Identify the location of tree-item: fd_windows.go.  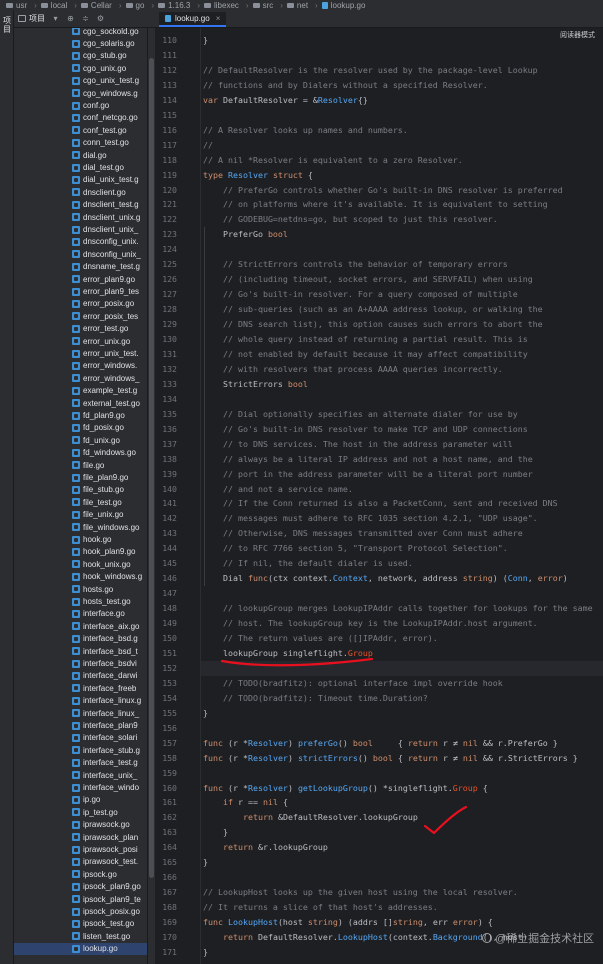
(80, 453).